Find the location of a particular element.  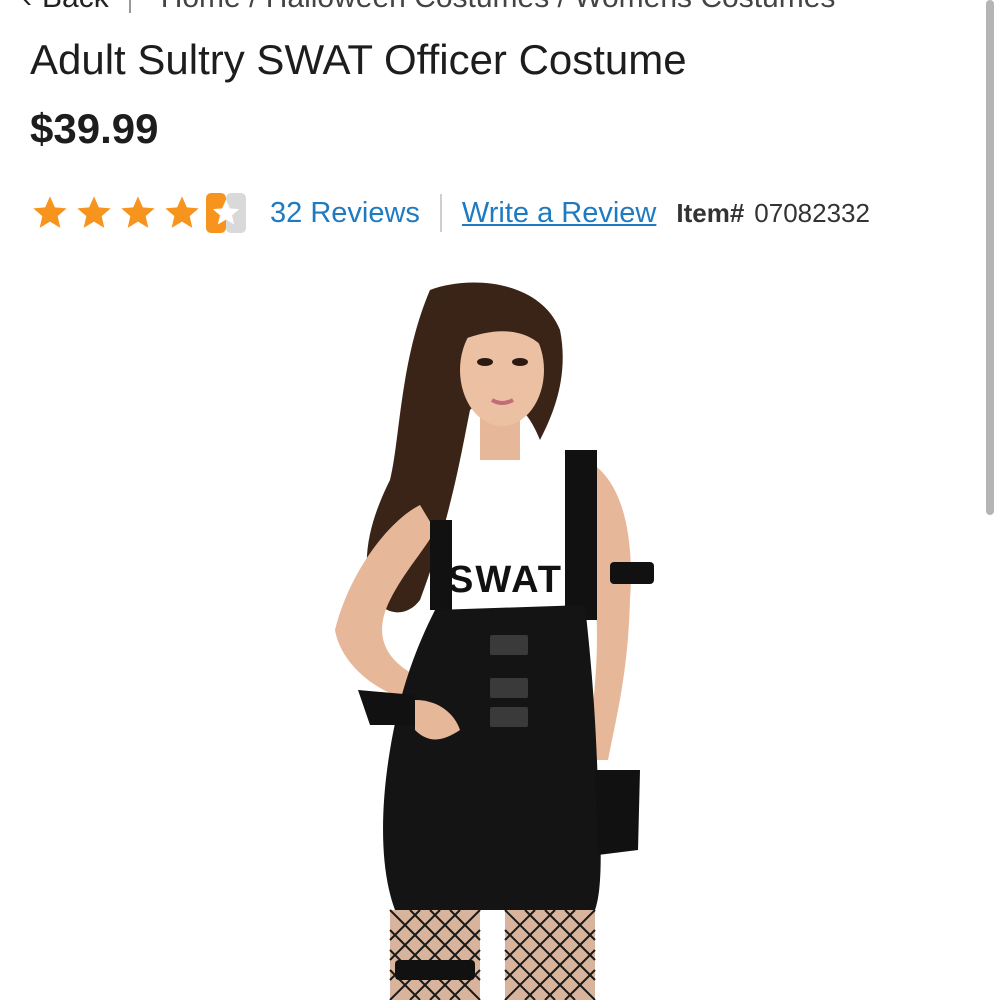

write-review-link: Write a Review is located at coordinates (559, 213).